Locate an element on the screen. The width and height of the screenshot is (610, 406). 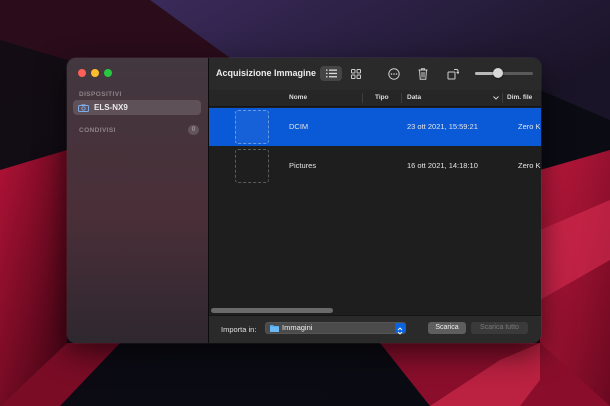
column-nome: Nome is located at coordinates (298, 97).